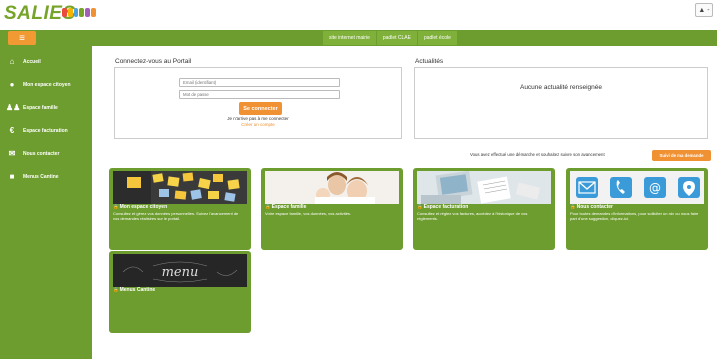 The width and height of the screenshot is (717, 359). What do you see at coordinates (681, 155) in the screenshot?
I see `follow-request-button: Suivi de ma demande` at bounding box center [681, 155].